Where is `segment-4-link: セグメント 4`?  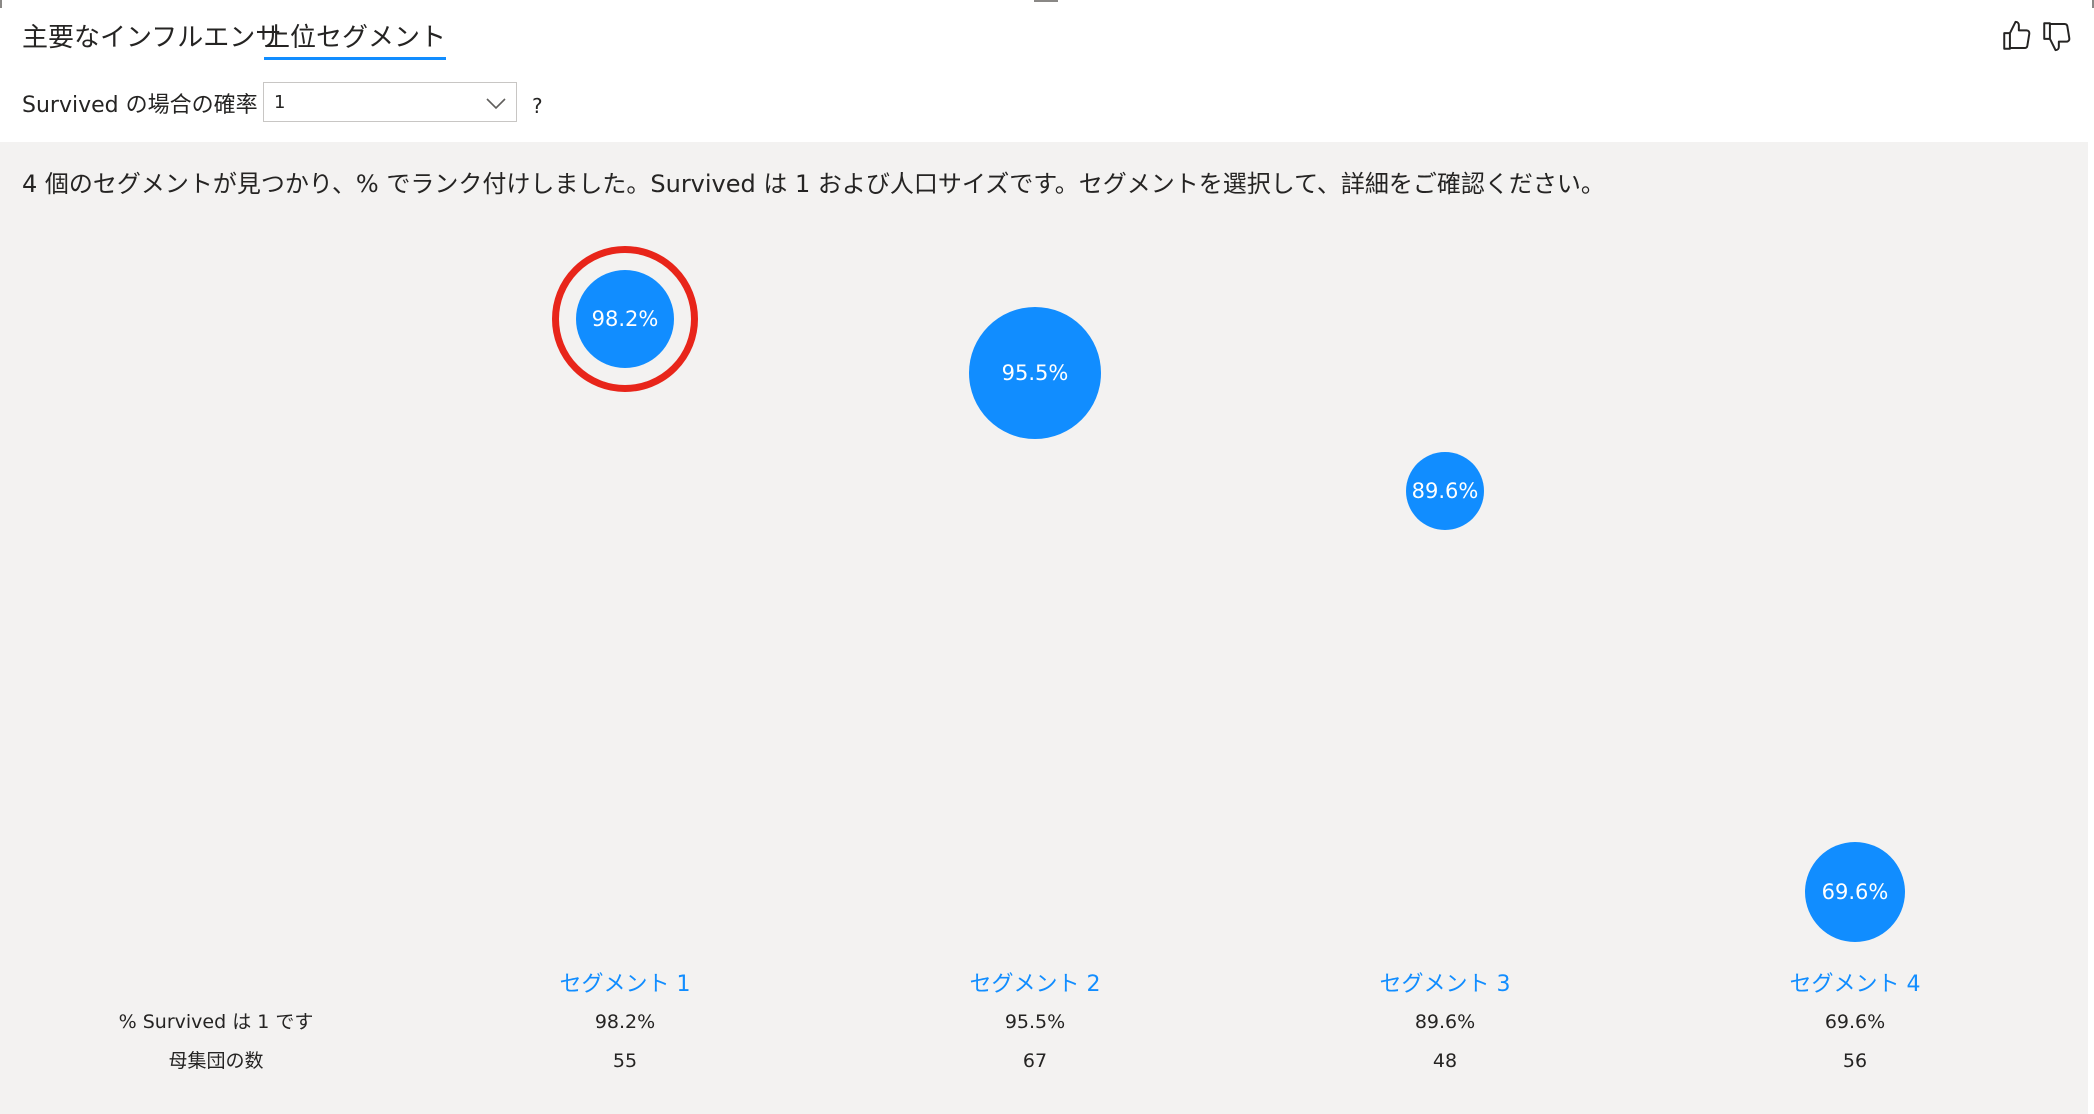 segment-4-link: セグメント 4 is located at coordinates (1855, 985).